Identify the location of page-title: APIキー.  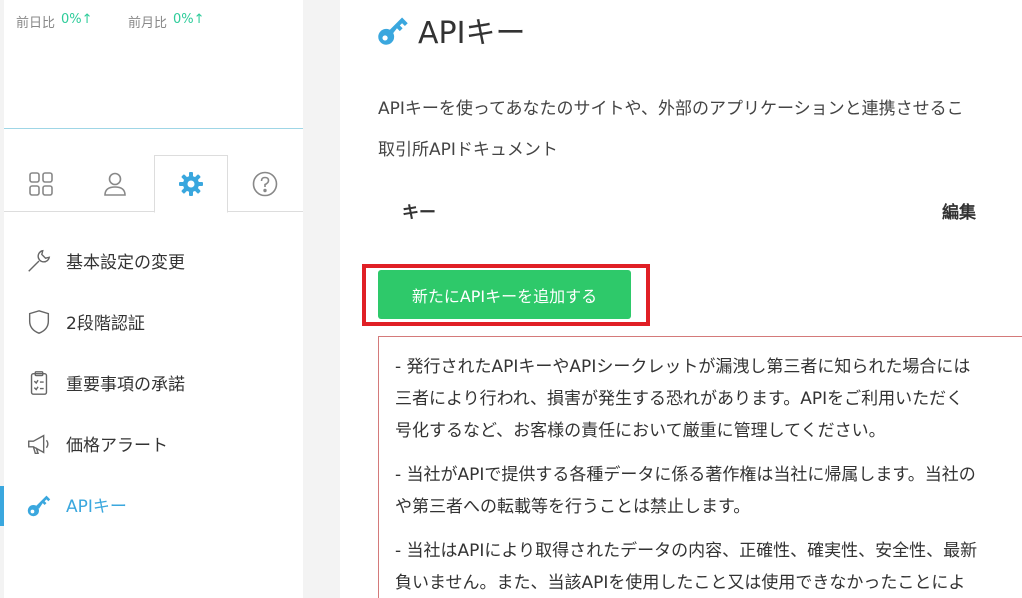
(450, 30).